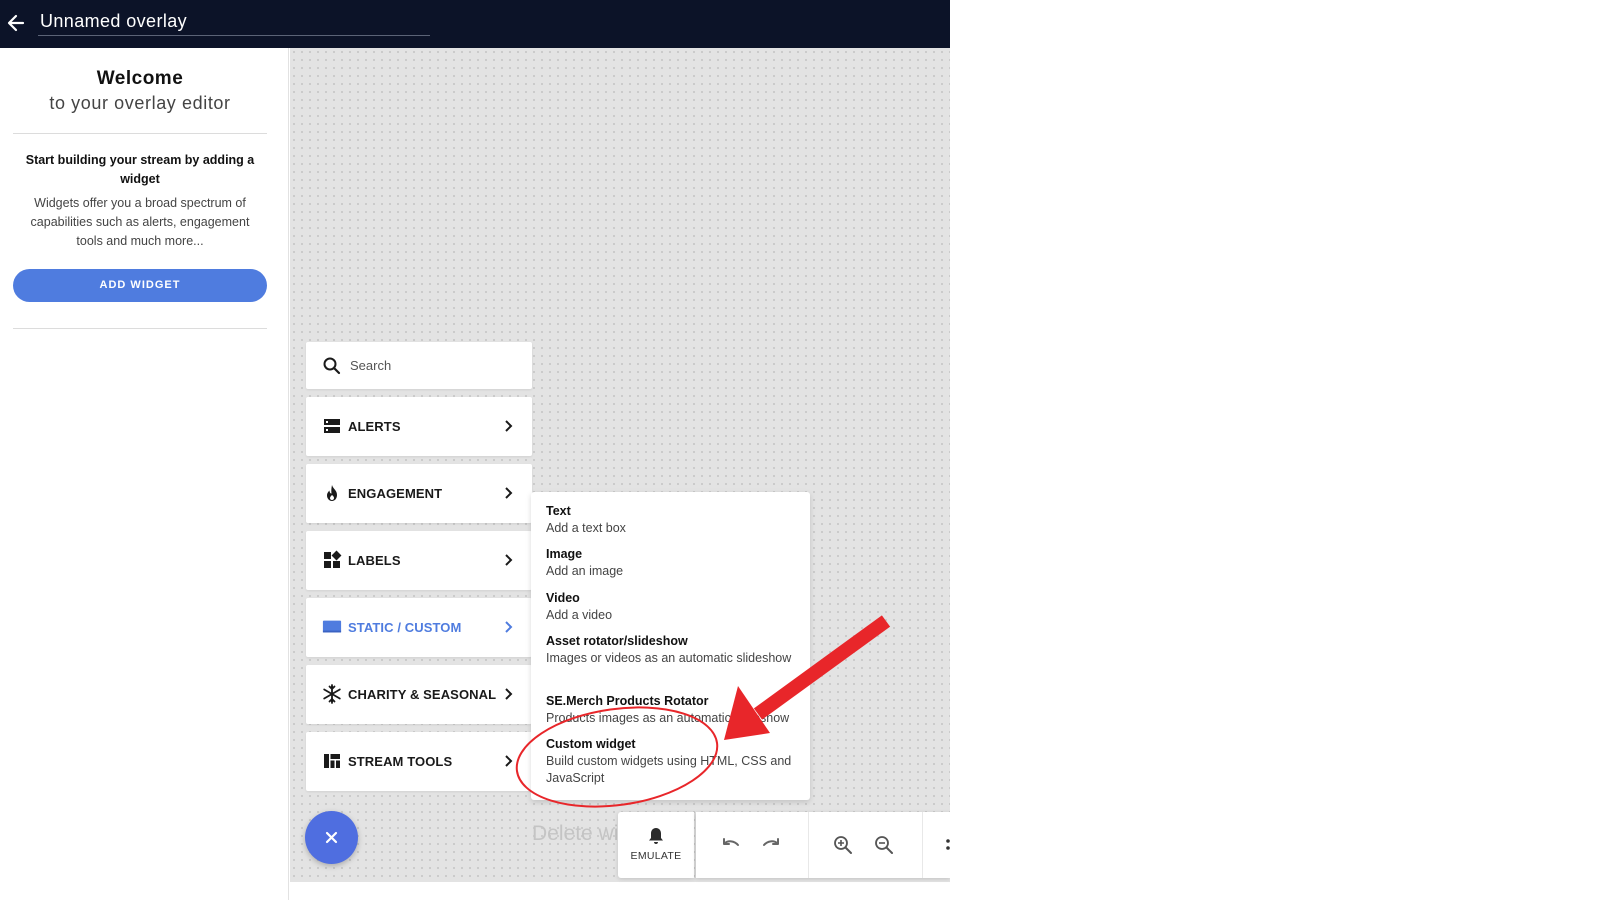 This screenshot has width=1600, height=900. What do you see at coordinates (620, 891) in the screenshot?
I see `canvas-footer` at bounding box center [620, 891].